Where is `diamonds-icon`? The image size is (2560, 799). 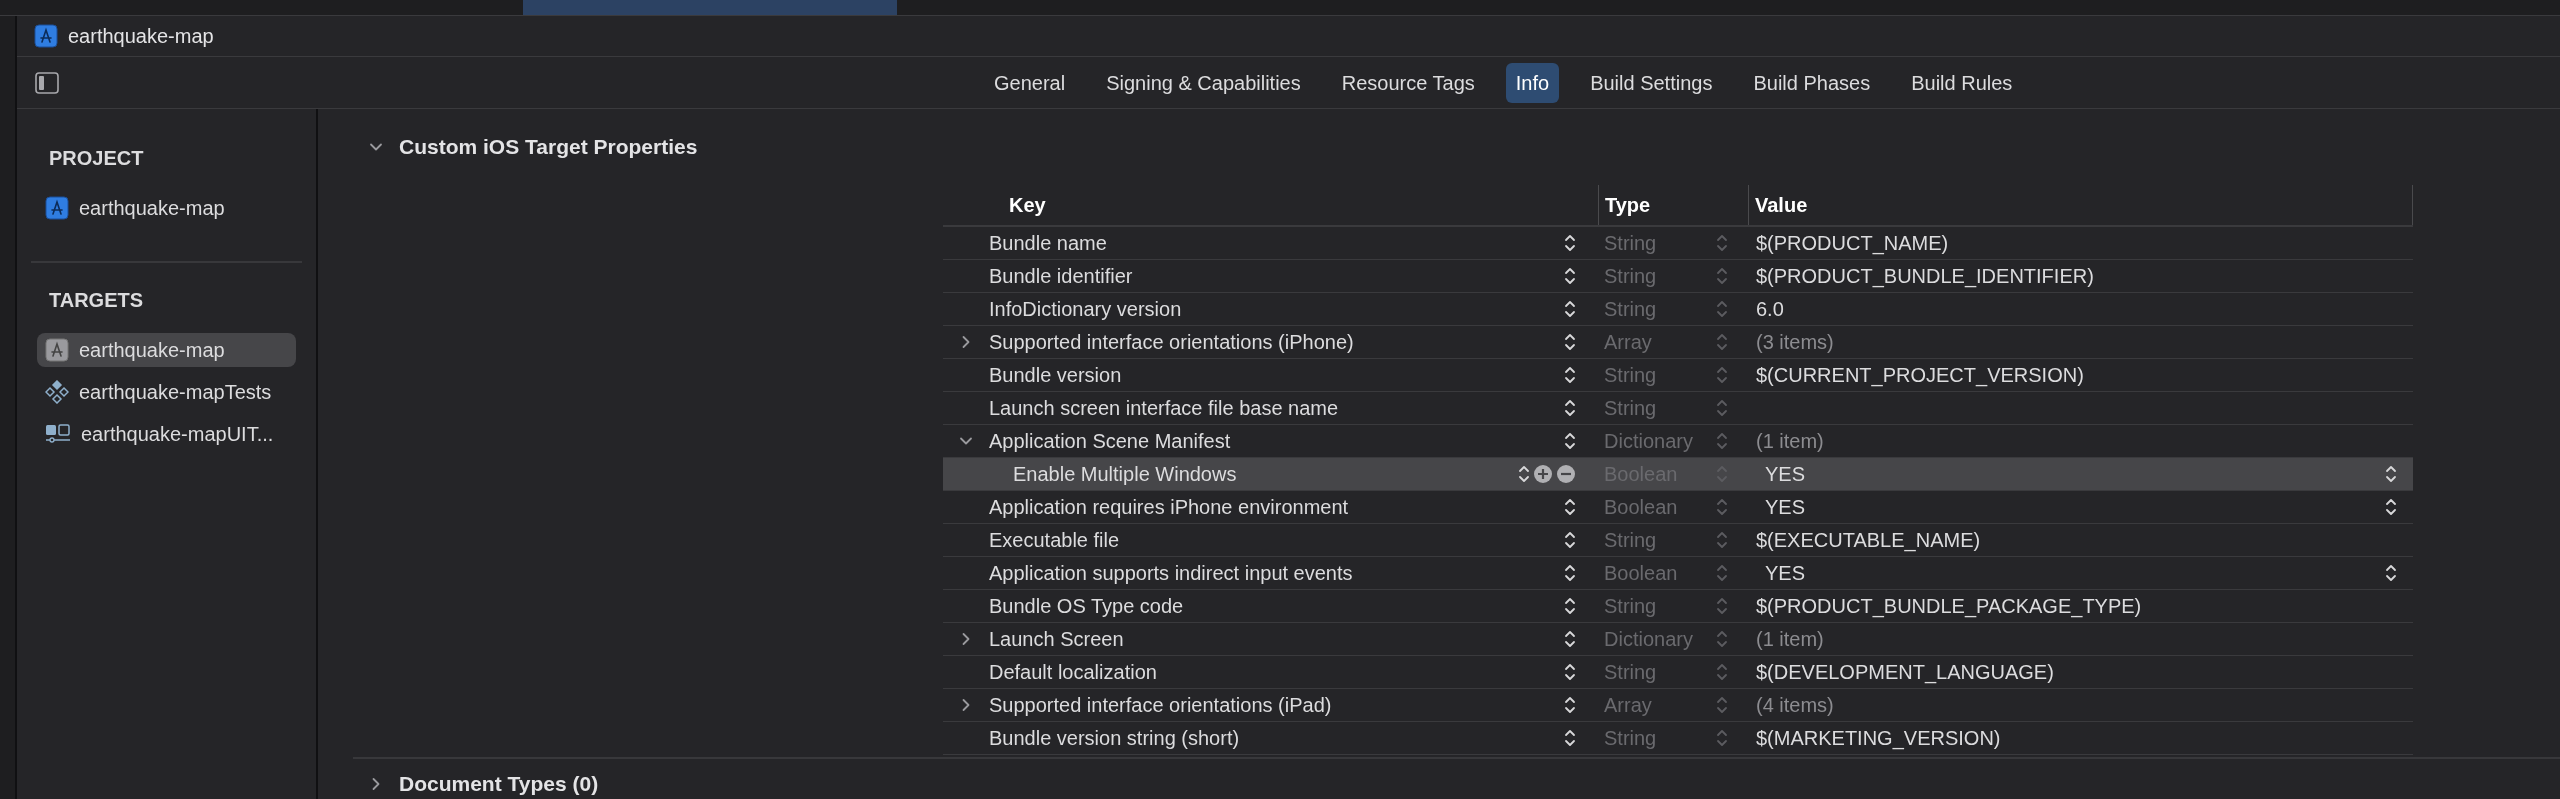
diamonds-icon is located at coordinates (57, 392).